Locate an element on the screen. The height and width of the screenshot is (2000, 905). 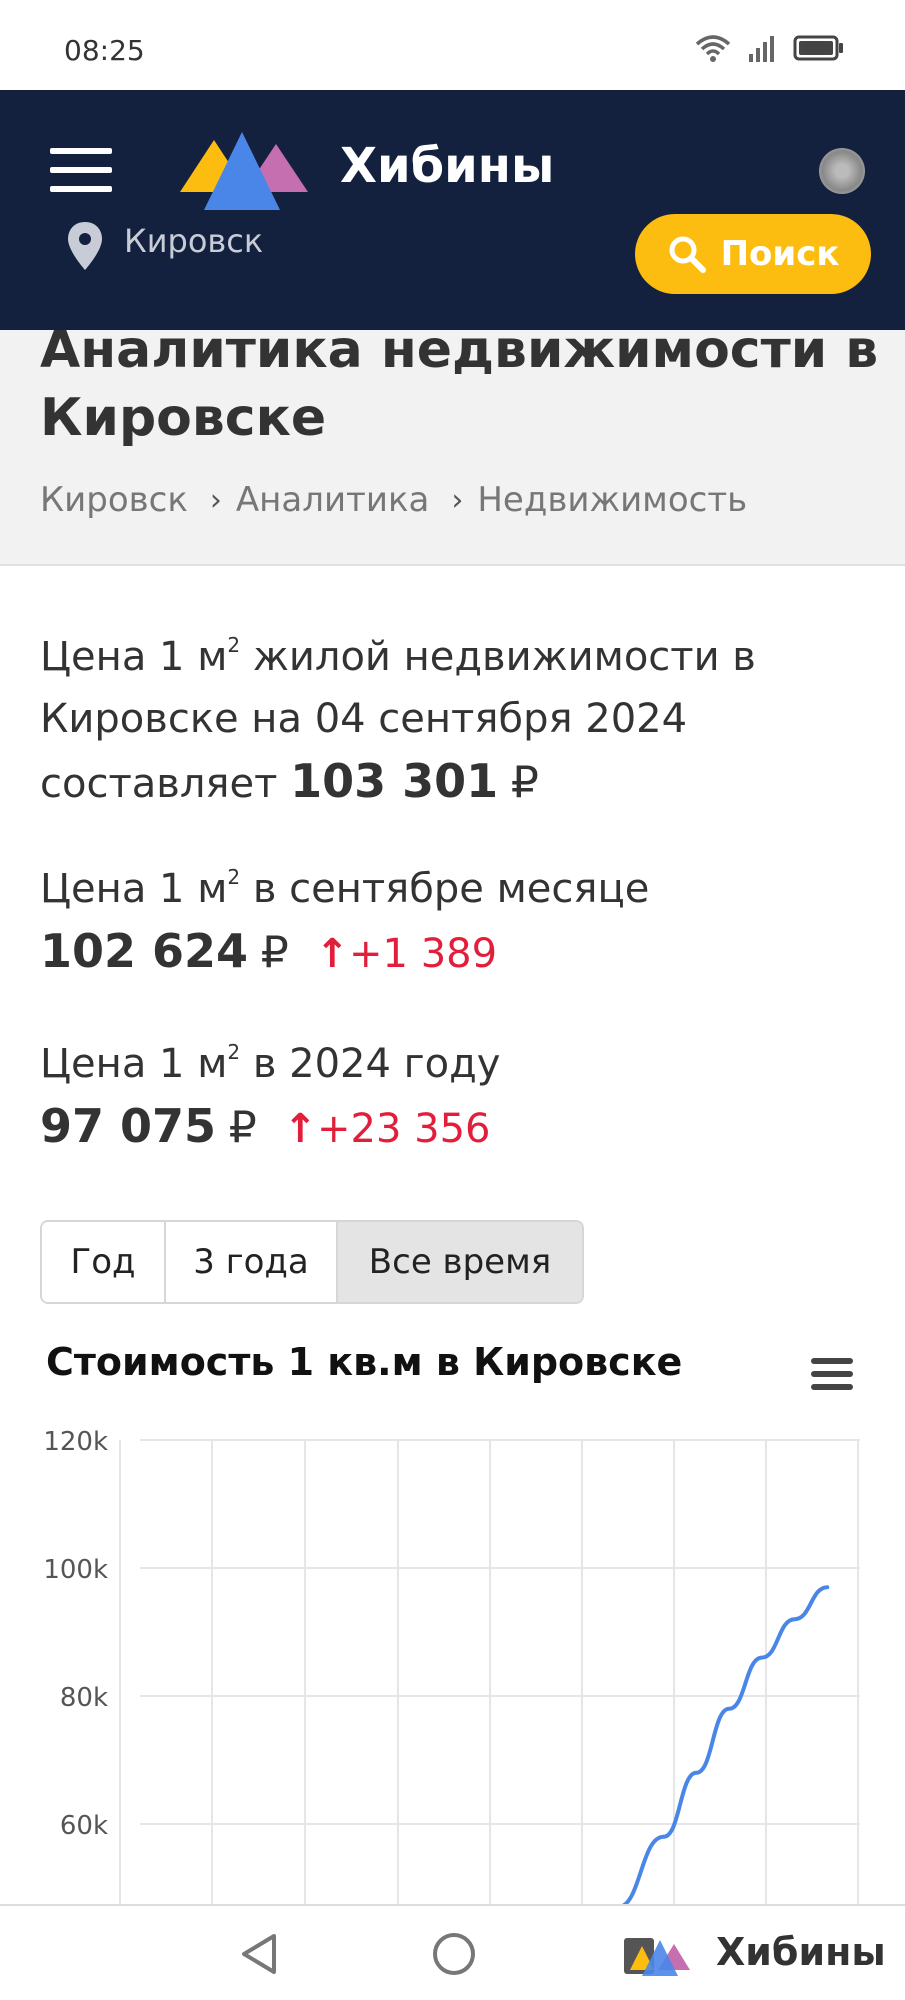
breadcrumb-item: Аналитика is located at coordinates (332, 500).